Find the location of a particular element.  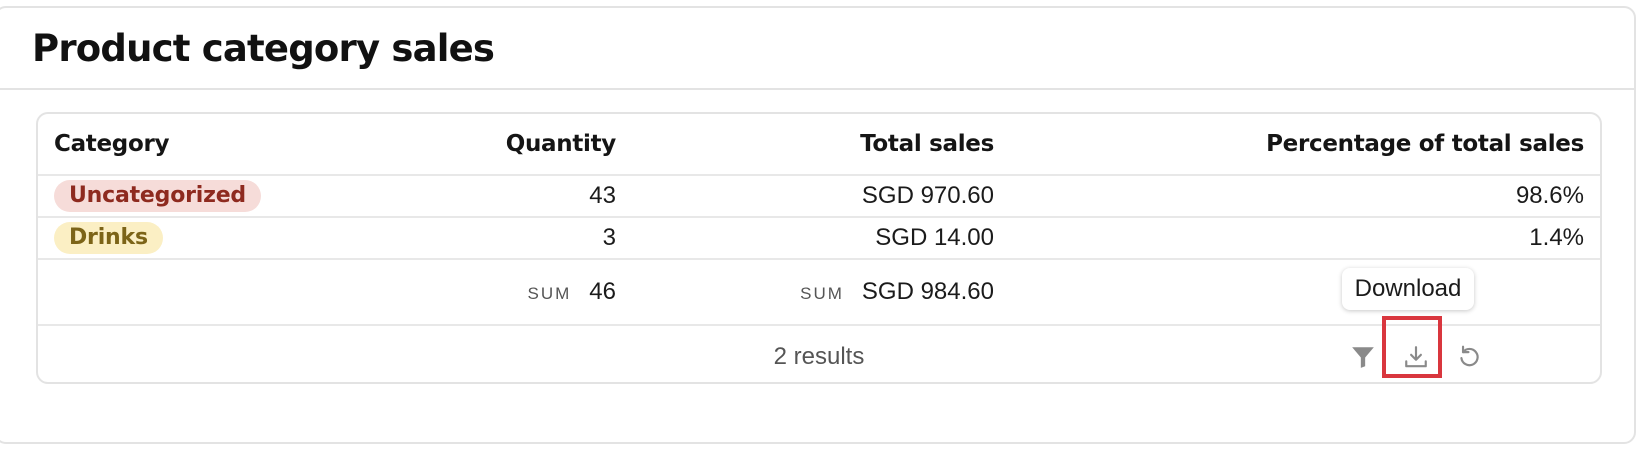

total-sales-sum-value: SGD 984.60 is located at coordinates (927, 291).